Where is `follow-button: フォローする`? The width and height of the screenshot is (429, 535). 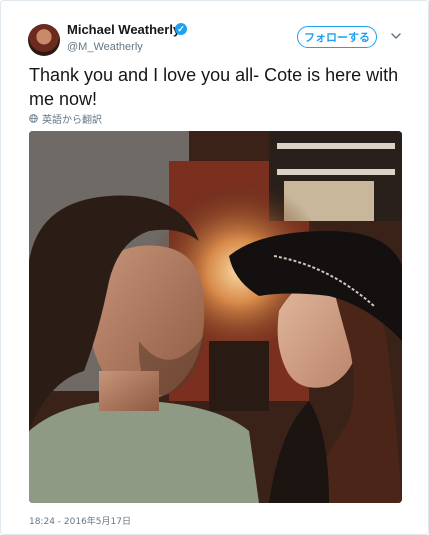
follow-button: フォローする is located at coordinates (337, 37).